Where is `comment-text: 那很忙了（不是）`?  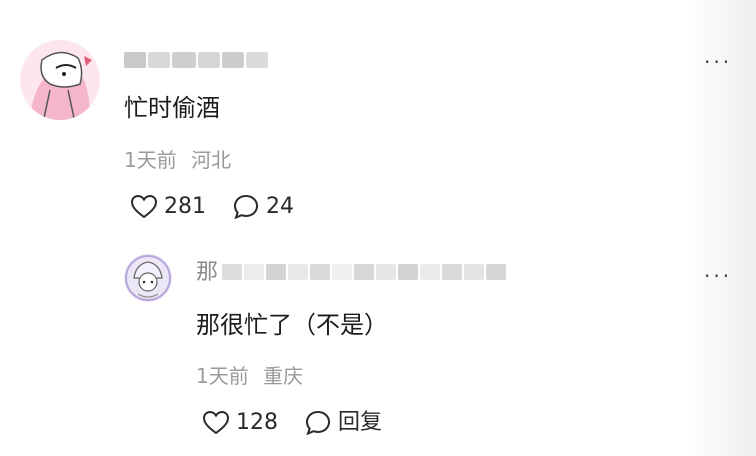
comment-text: 那很忙了（不是） is located at coordinates (292, 325).